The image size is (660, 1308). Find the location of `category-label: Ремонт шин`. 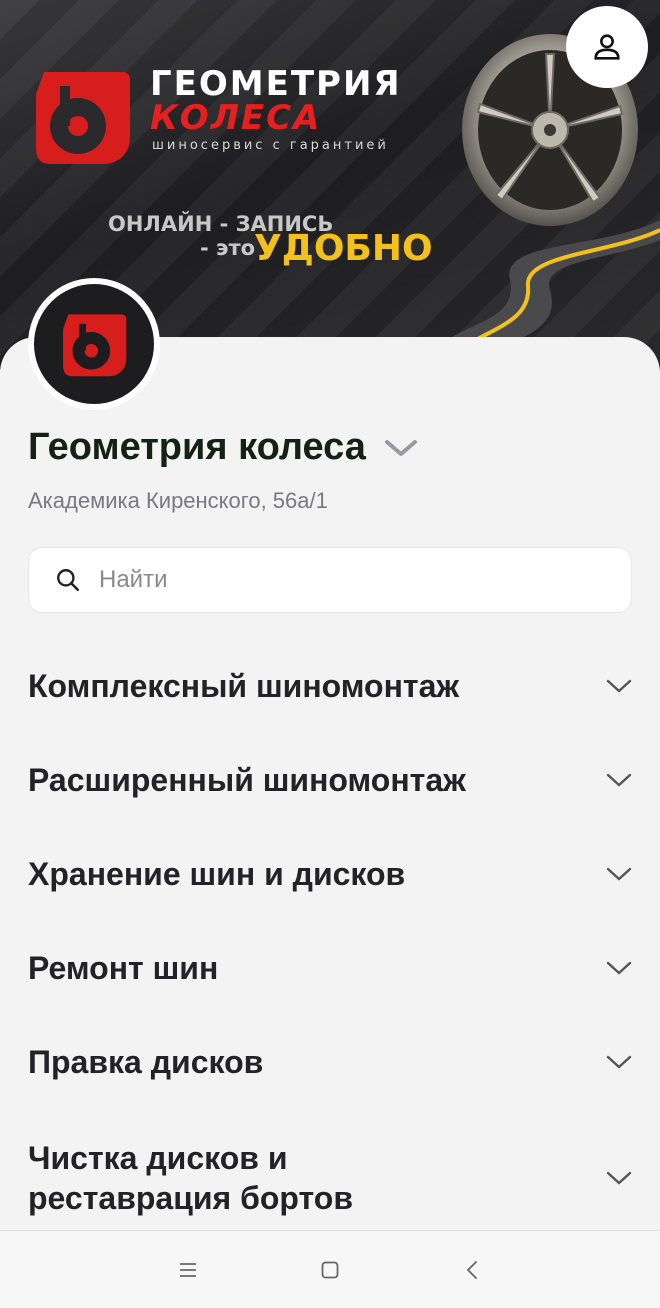

category-label: Ремонт шин is located at coordinates (123, 968).